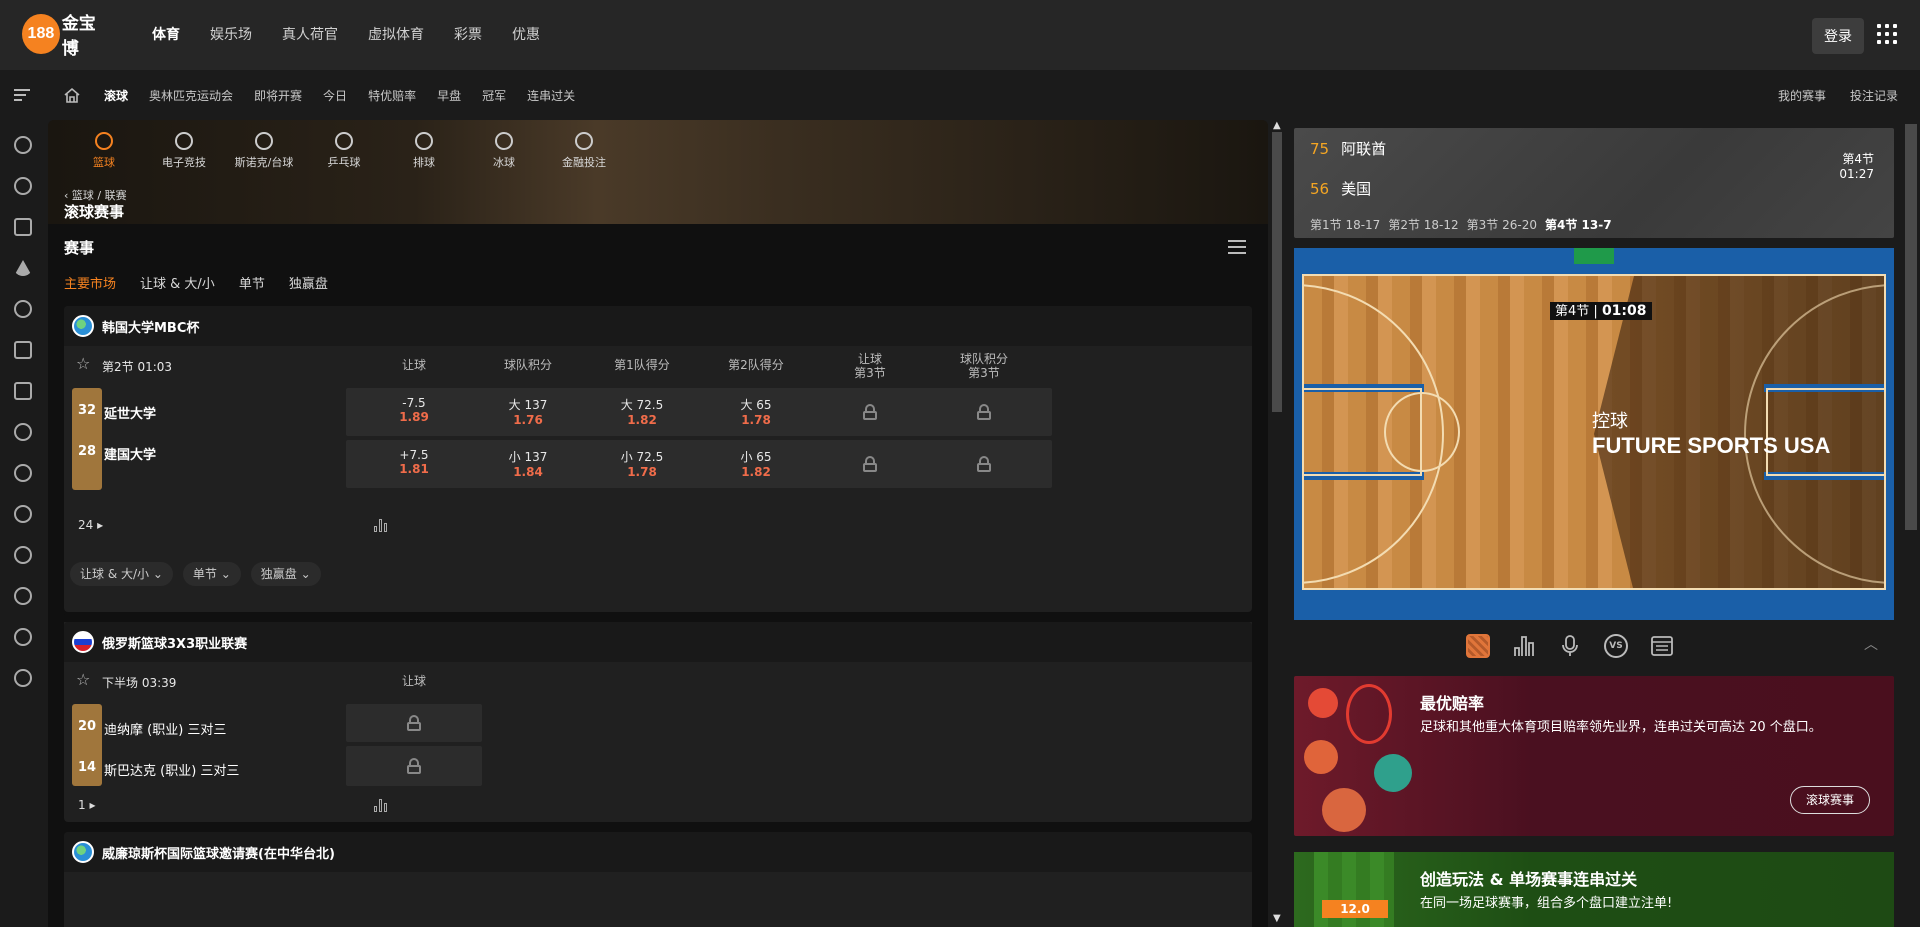 The height and width of the screenshot is (927, 1920). Describe the element at coordinates (870, 412) in the screenshot. I see `lock-icon` at that location.